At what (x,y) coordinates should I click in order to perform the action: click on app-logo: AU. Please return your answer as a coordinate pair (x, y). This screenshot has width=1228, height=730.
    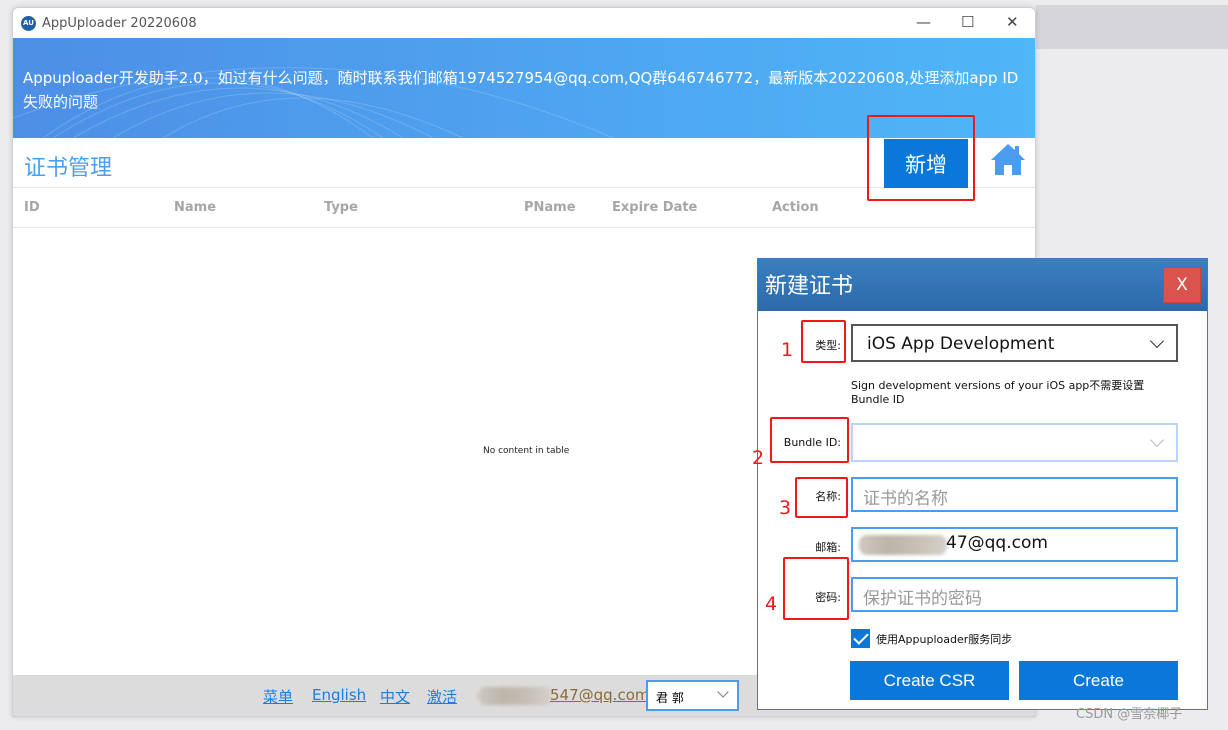
    Looking at the image, I should click on (28, 23).